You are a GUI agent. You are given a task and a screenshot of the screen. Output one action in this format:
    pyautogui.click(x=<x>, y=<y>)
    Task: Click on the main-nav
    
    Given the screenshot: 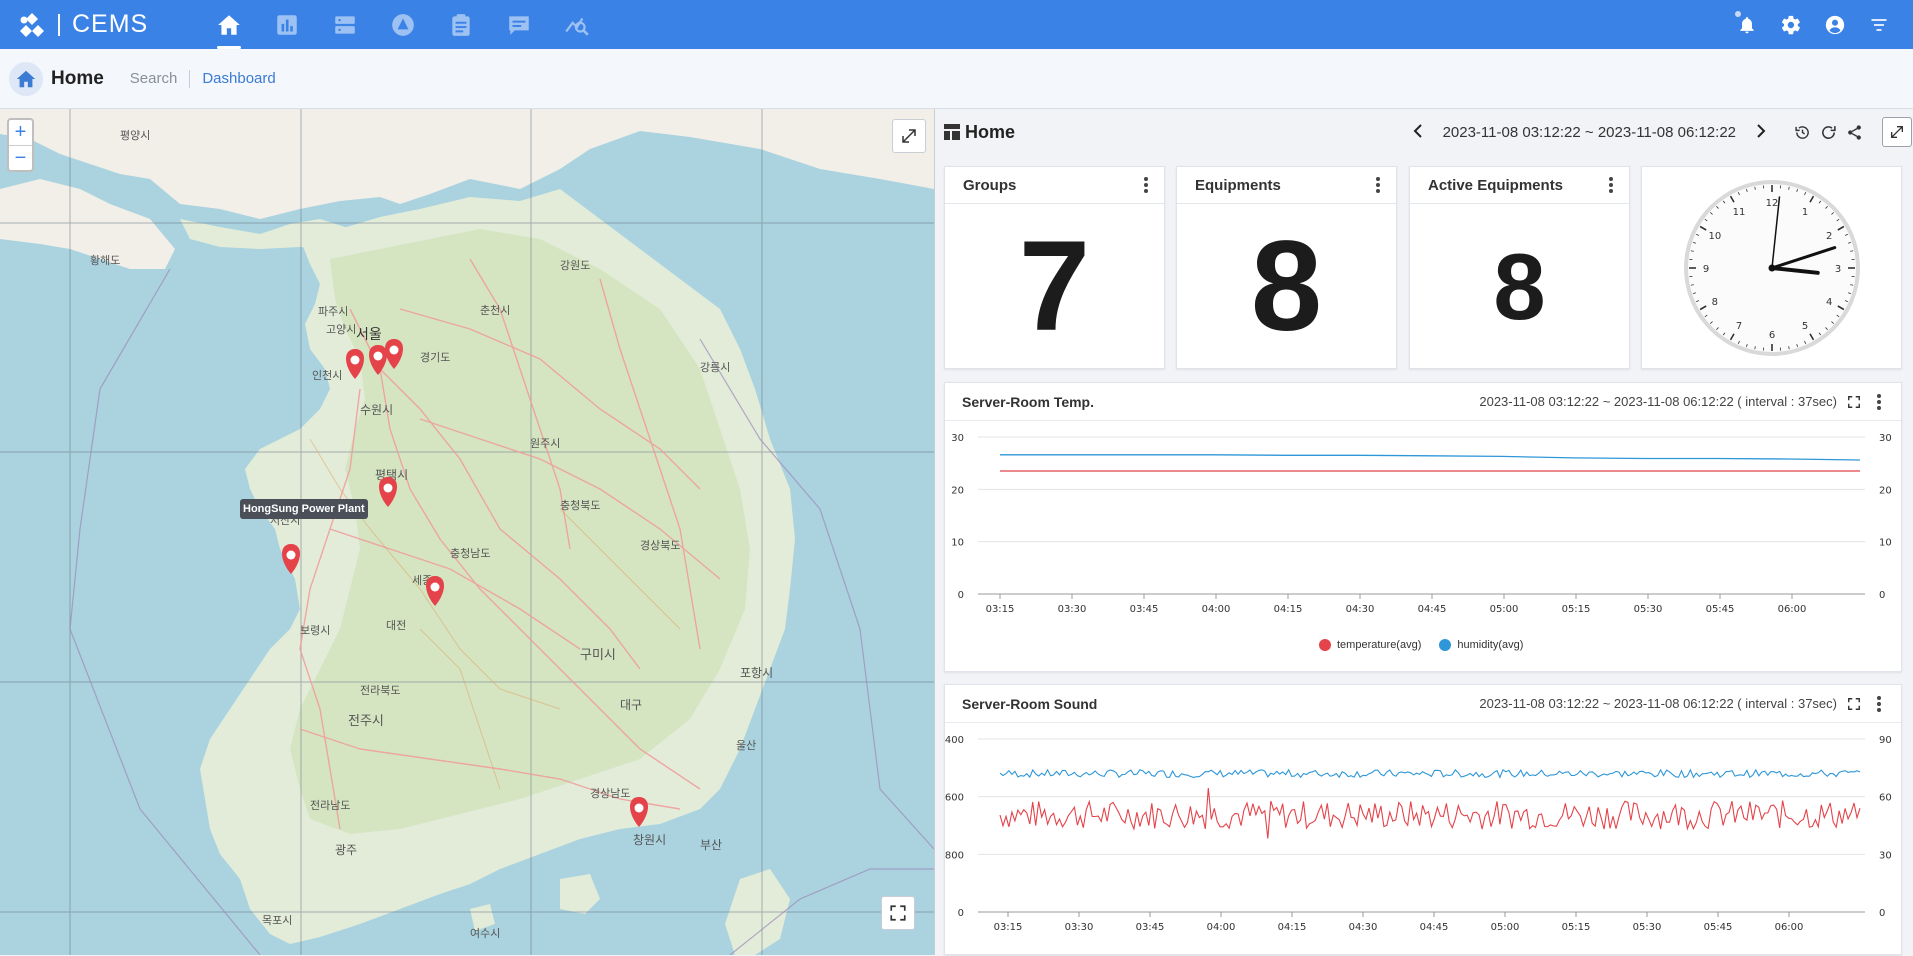 What is the action you would take?
    pyautogui.click(x=403, y=24)
    